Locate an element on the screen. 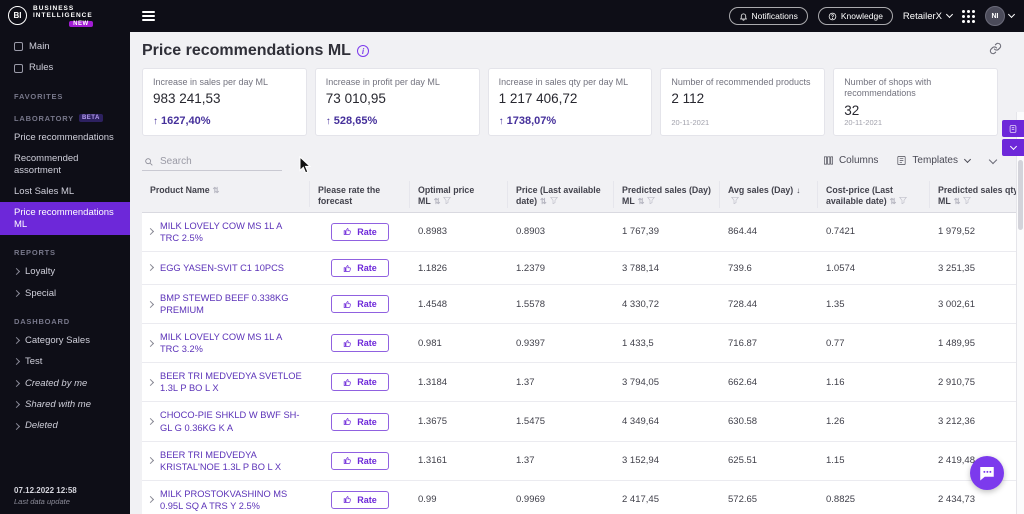 The image size is (1024, 514). cell-avg-sales: 728.44 is located at coordinates (743, 304).